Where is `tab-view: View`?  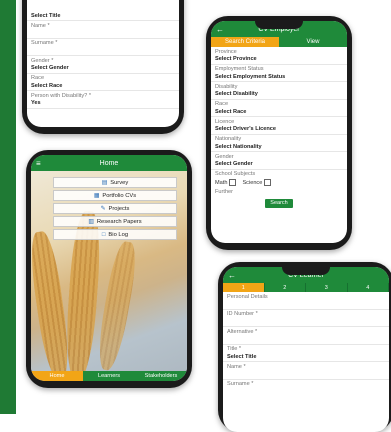 tab-view: View is located at coordinates (313, 42).